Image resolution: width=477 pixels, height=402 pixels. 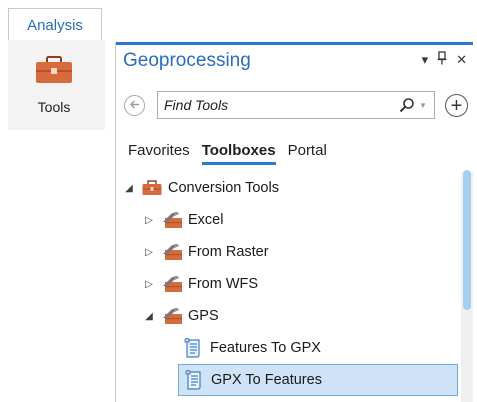 What do you see at coordinates (467, 240) in the screenshot?
I see `tree-scrollbar-thumb` at bounding box center [467, 240].